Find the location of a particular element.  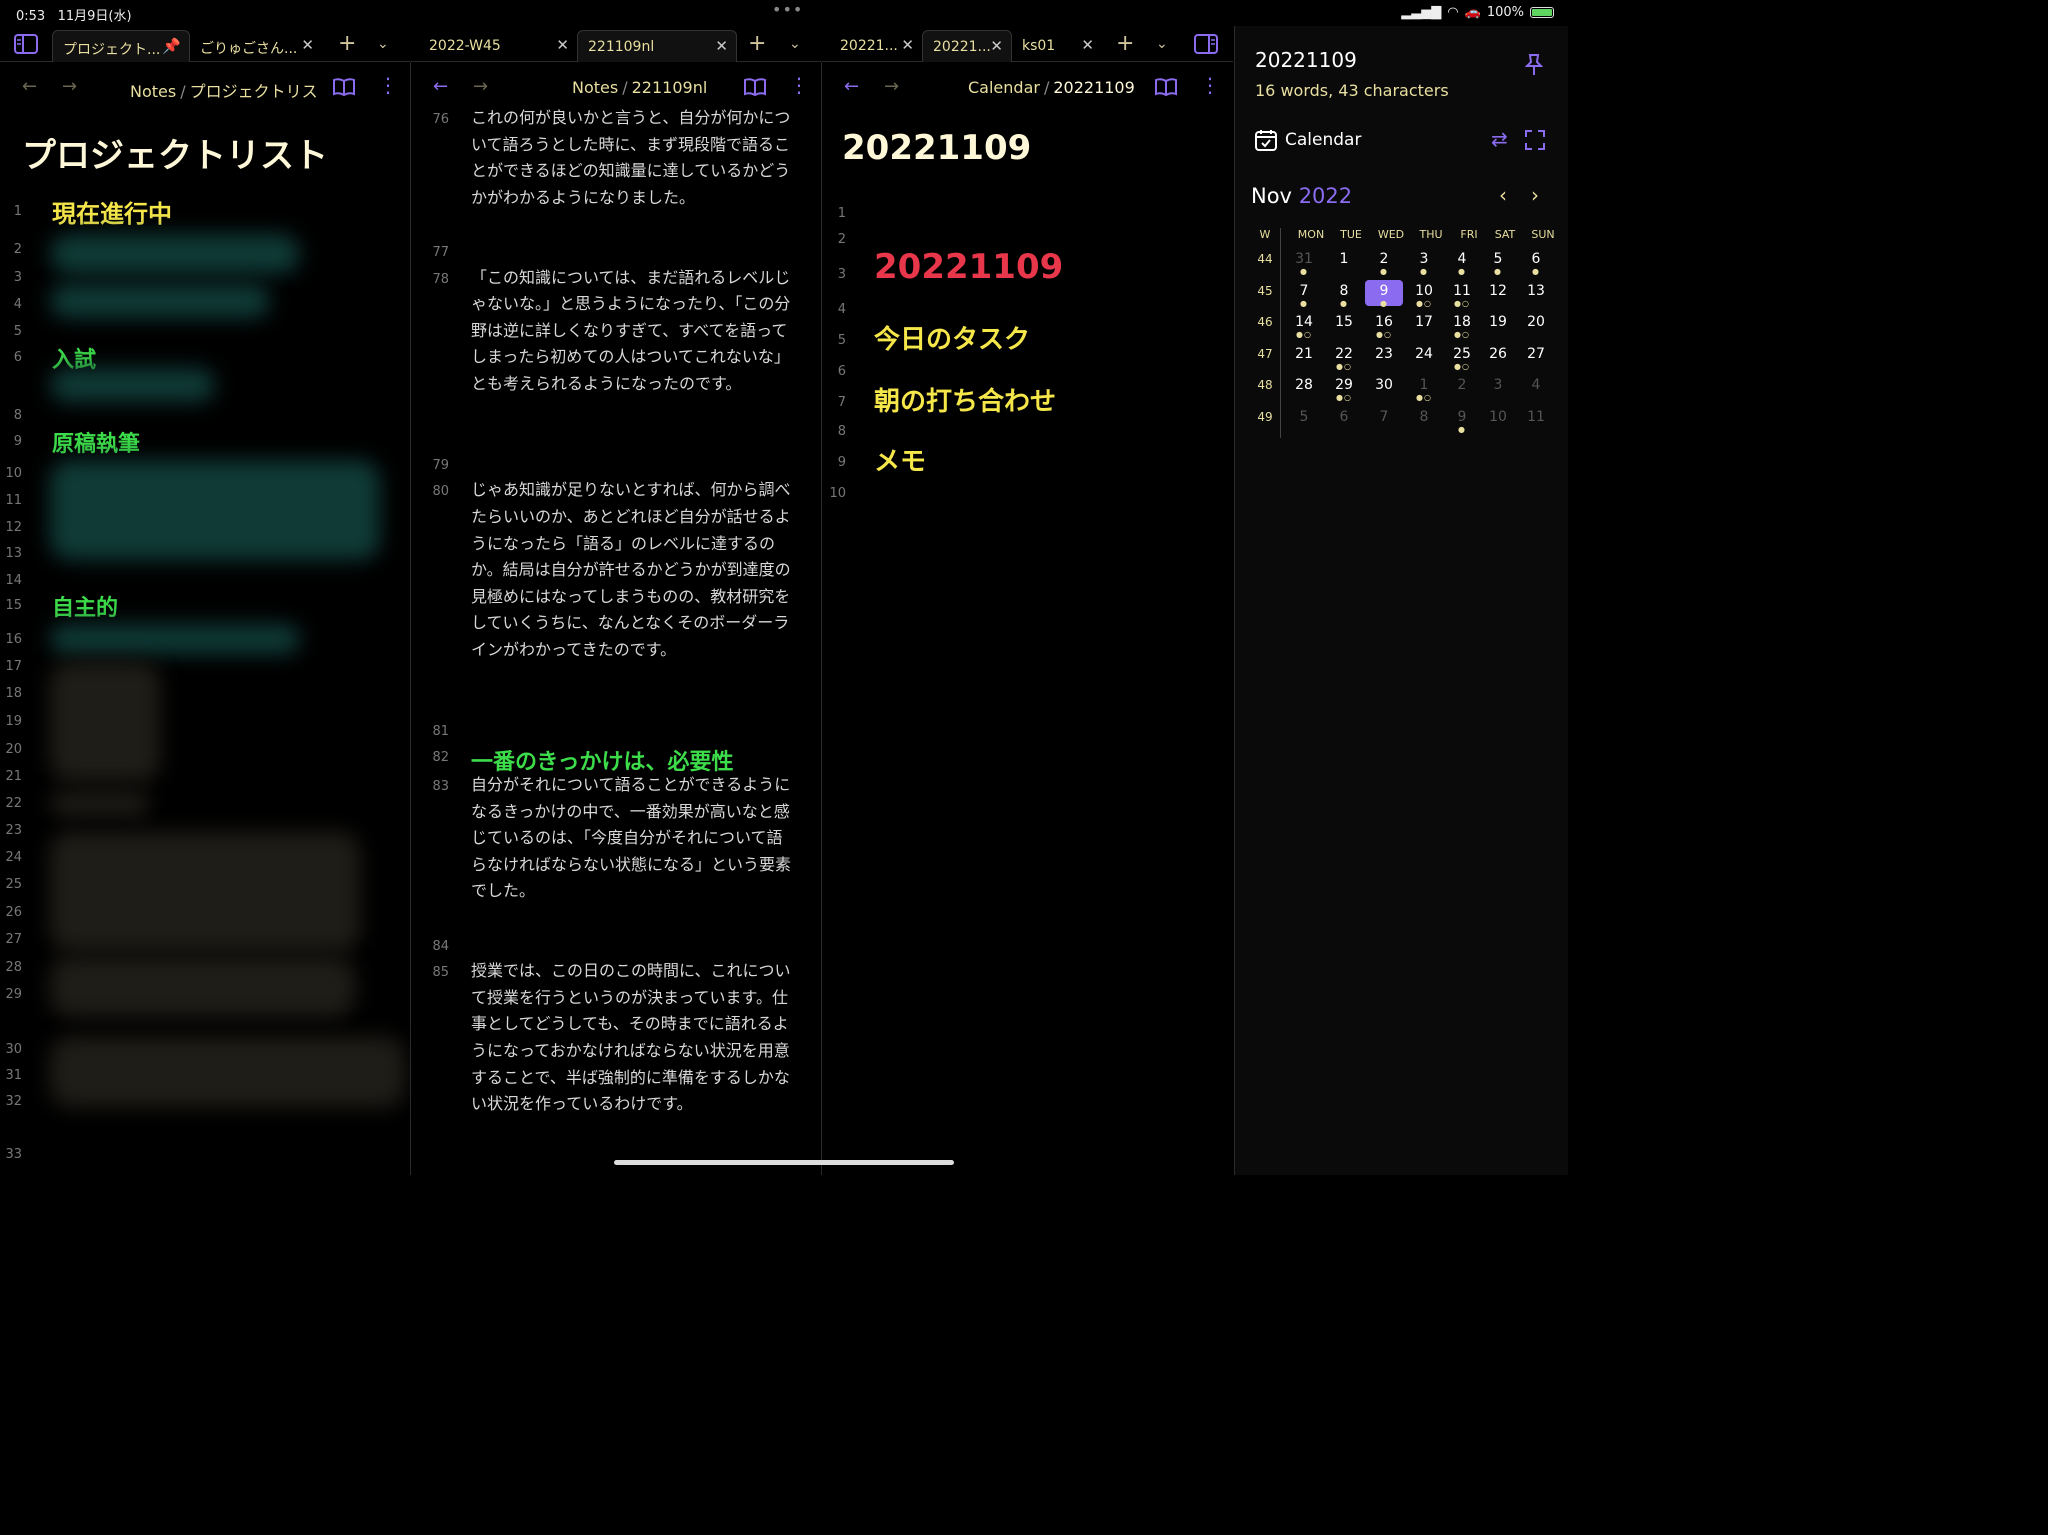

calendar-day: 5 ● is located at coordinates (1498, 262).